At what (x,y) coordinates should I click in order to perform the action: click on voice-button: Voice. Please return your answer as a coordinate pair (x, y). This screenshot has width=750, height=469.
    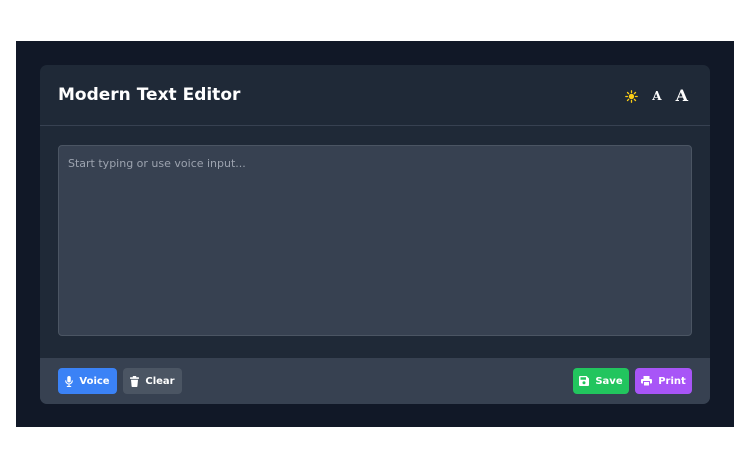
    Looking at the image, I should click on (87, 381).